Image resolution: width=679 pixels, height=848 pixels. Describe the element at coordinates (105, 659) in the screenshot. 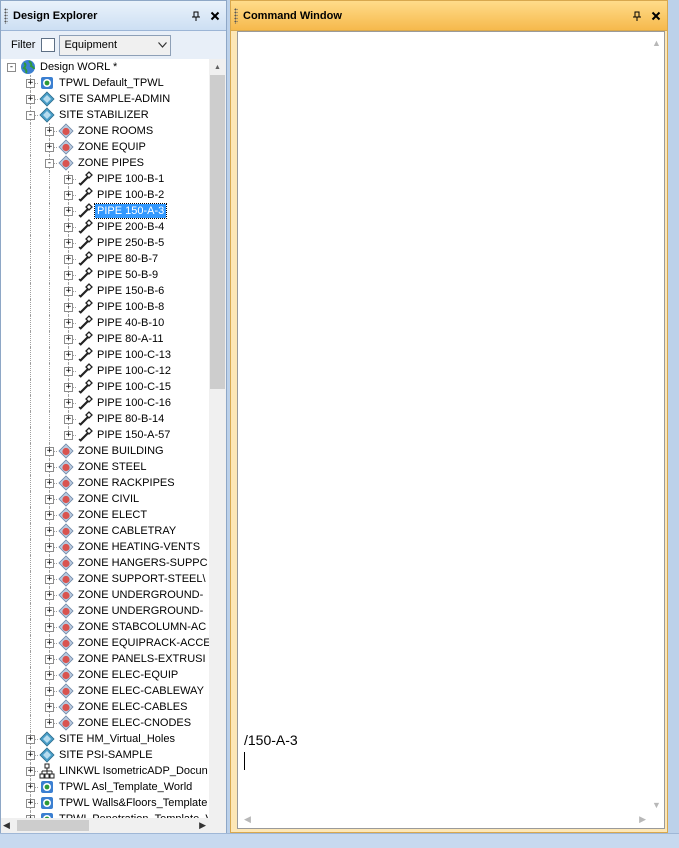

I see `tree-row: + ZONE PANELS-EXTRUSI` at that location.